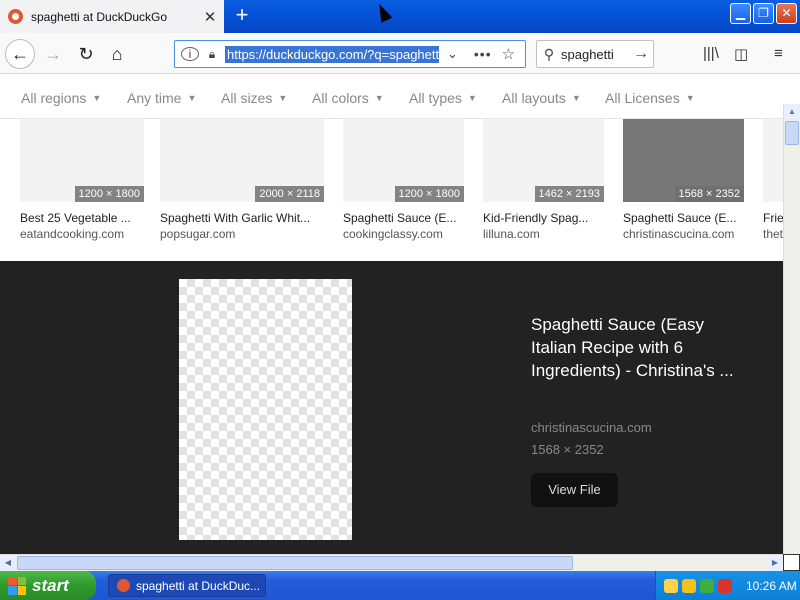 This screenshot has width=800, height=600. I want to click on image-dimensions: 1462 × 2193, so click(569, 194).